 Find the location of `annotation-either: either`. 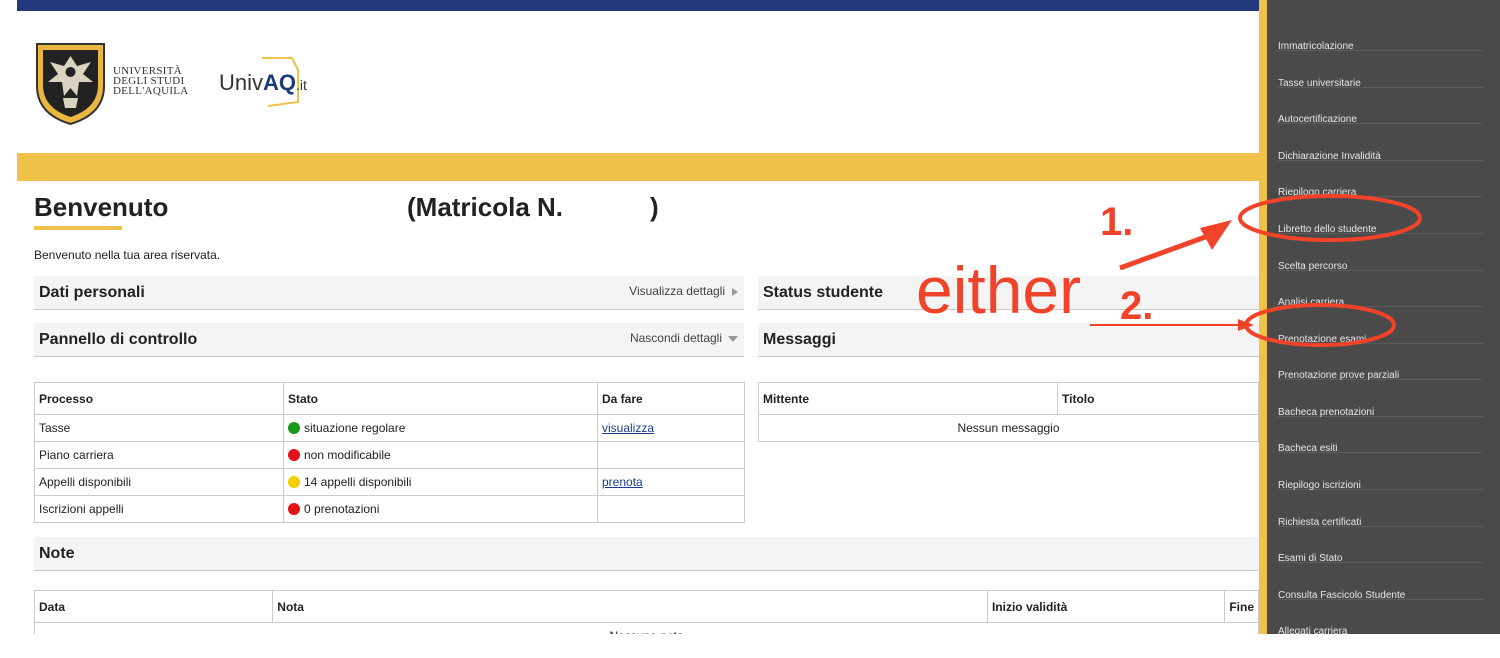

annotation-either: either is located at coordinates (999, 290).